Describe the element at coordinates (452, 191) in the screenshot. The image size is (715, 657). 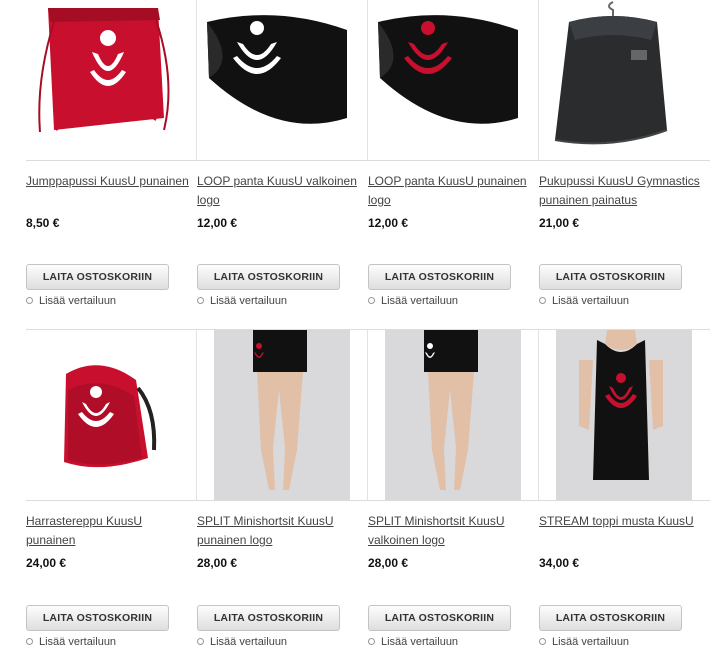
I see `product-title-link: LOOP panta KuusU punainen logo` at that location.